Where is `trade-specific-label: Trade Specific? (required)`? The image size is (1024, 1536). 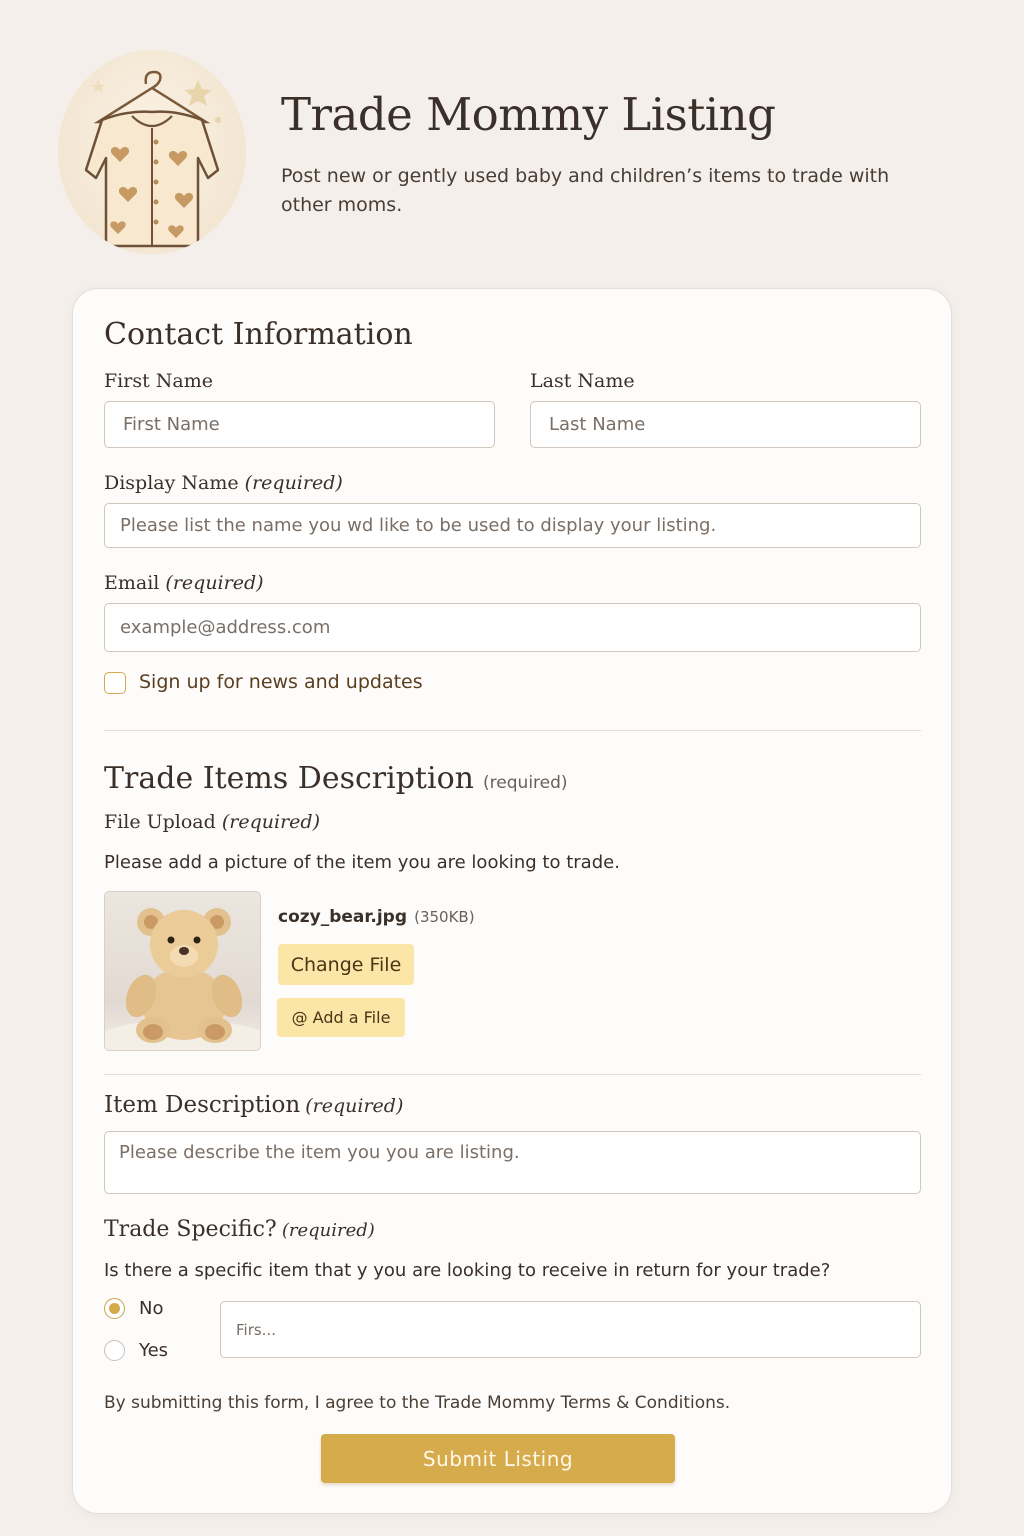
trade-specific-label: Trade Specific? (required) is located at coordinates (239, 1229).